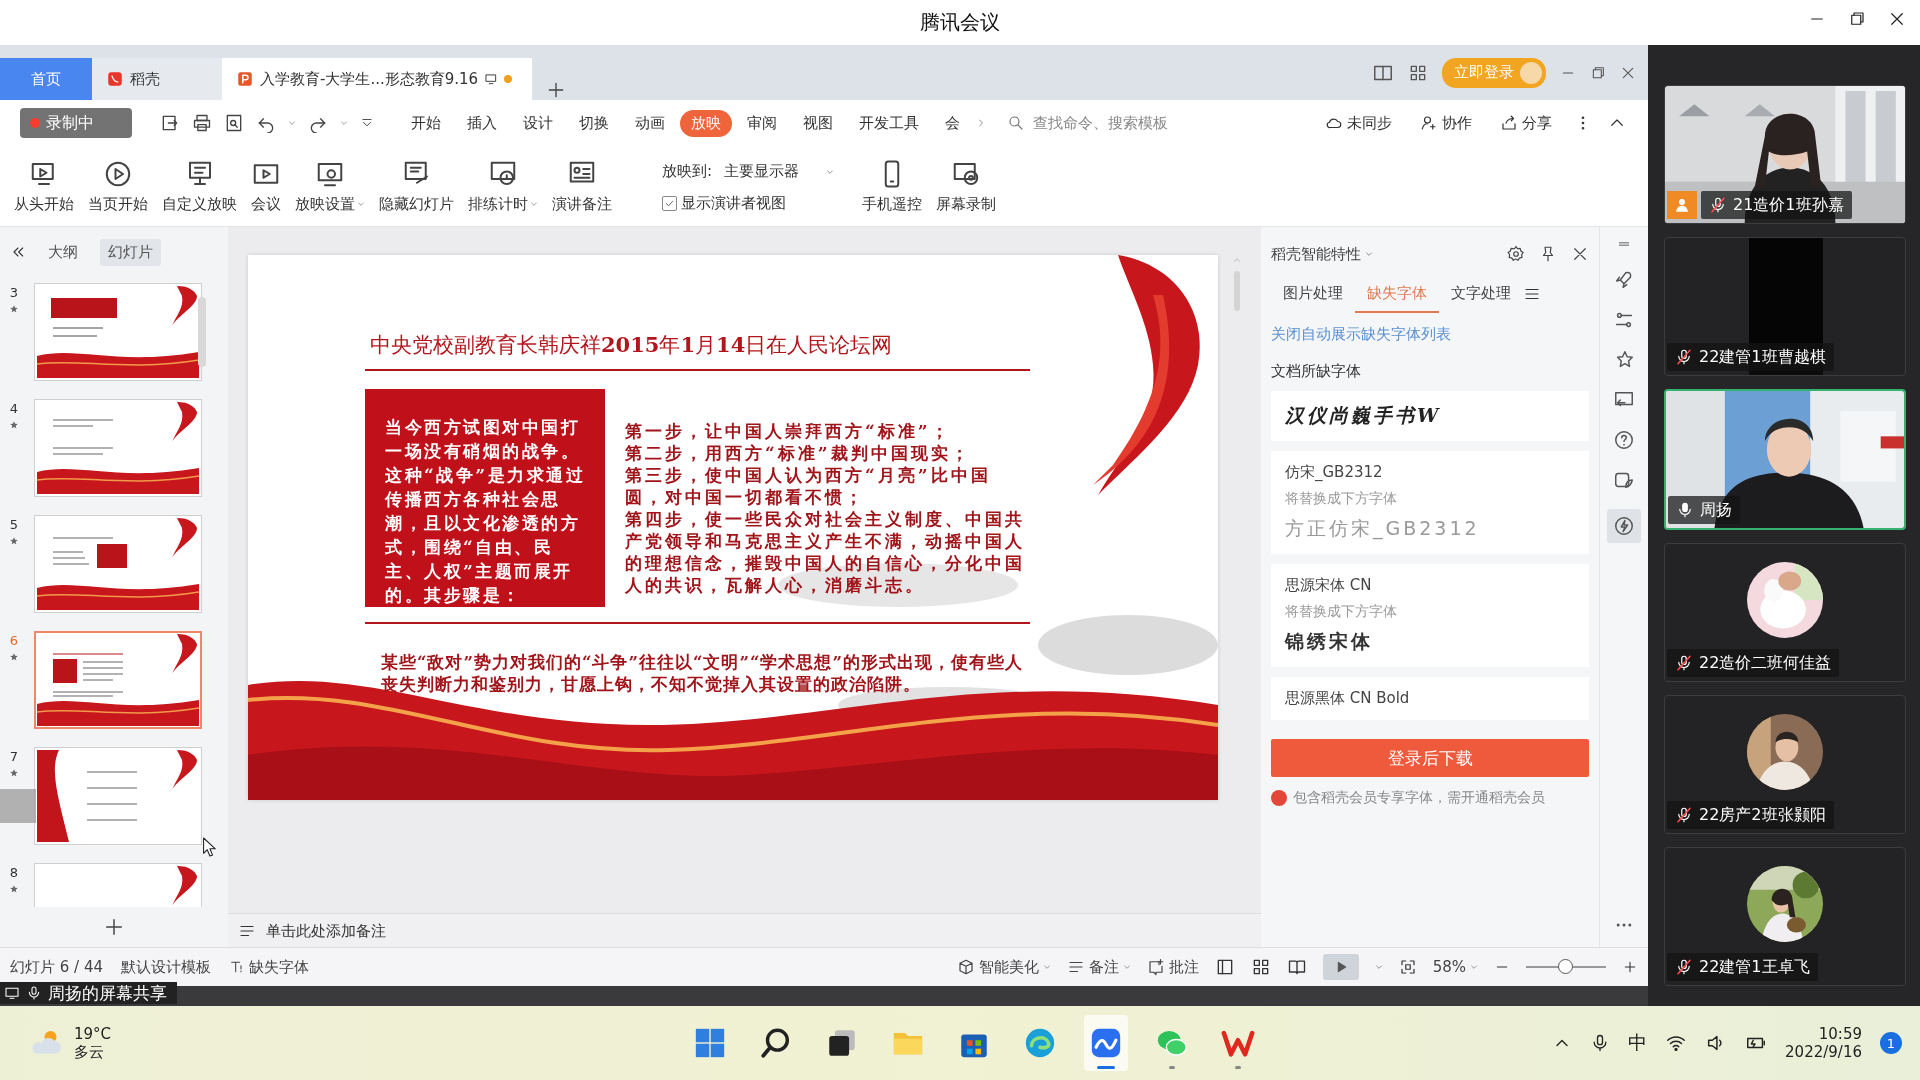 The image size is (1920, 1080). Describe the element at coordinates (1785, 764) in the screenshot. I see `video-tile: 22房产2班张颢阳` at that location.